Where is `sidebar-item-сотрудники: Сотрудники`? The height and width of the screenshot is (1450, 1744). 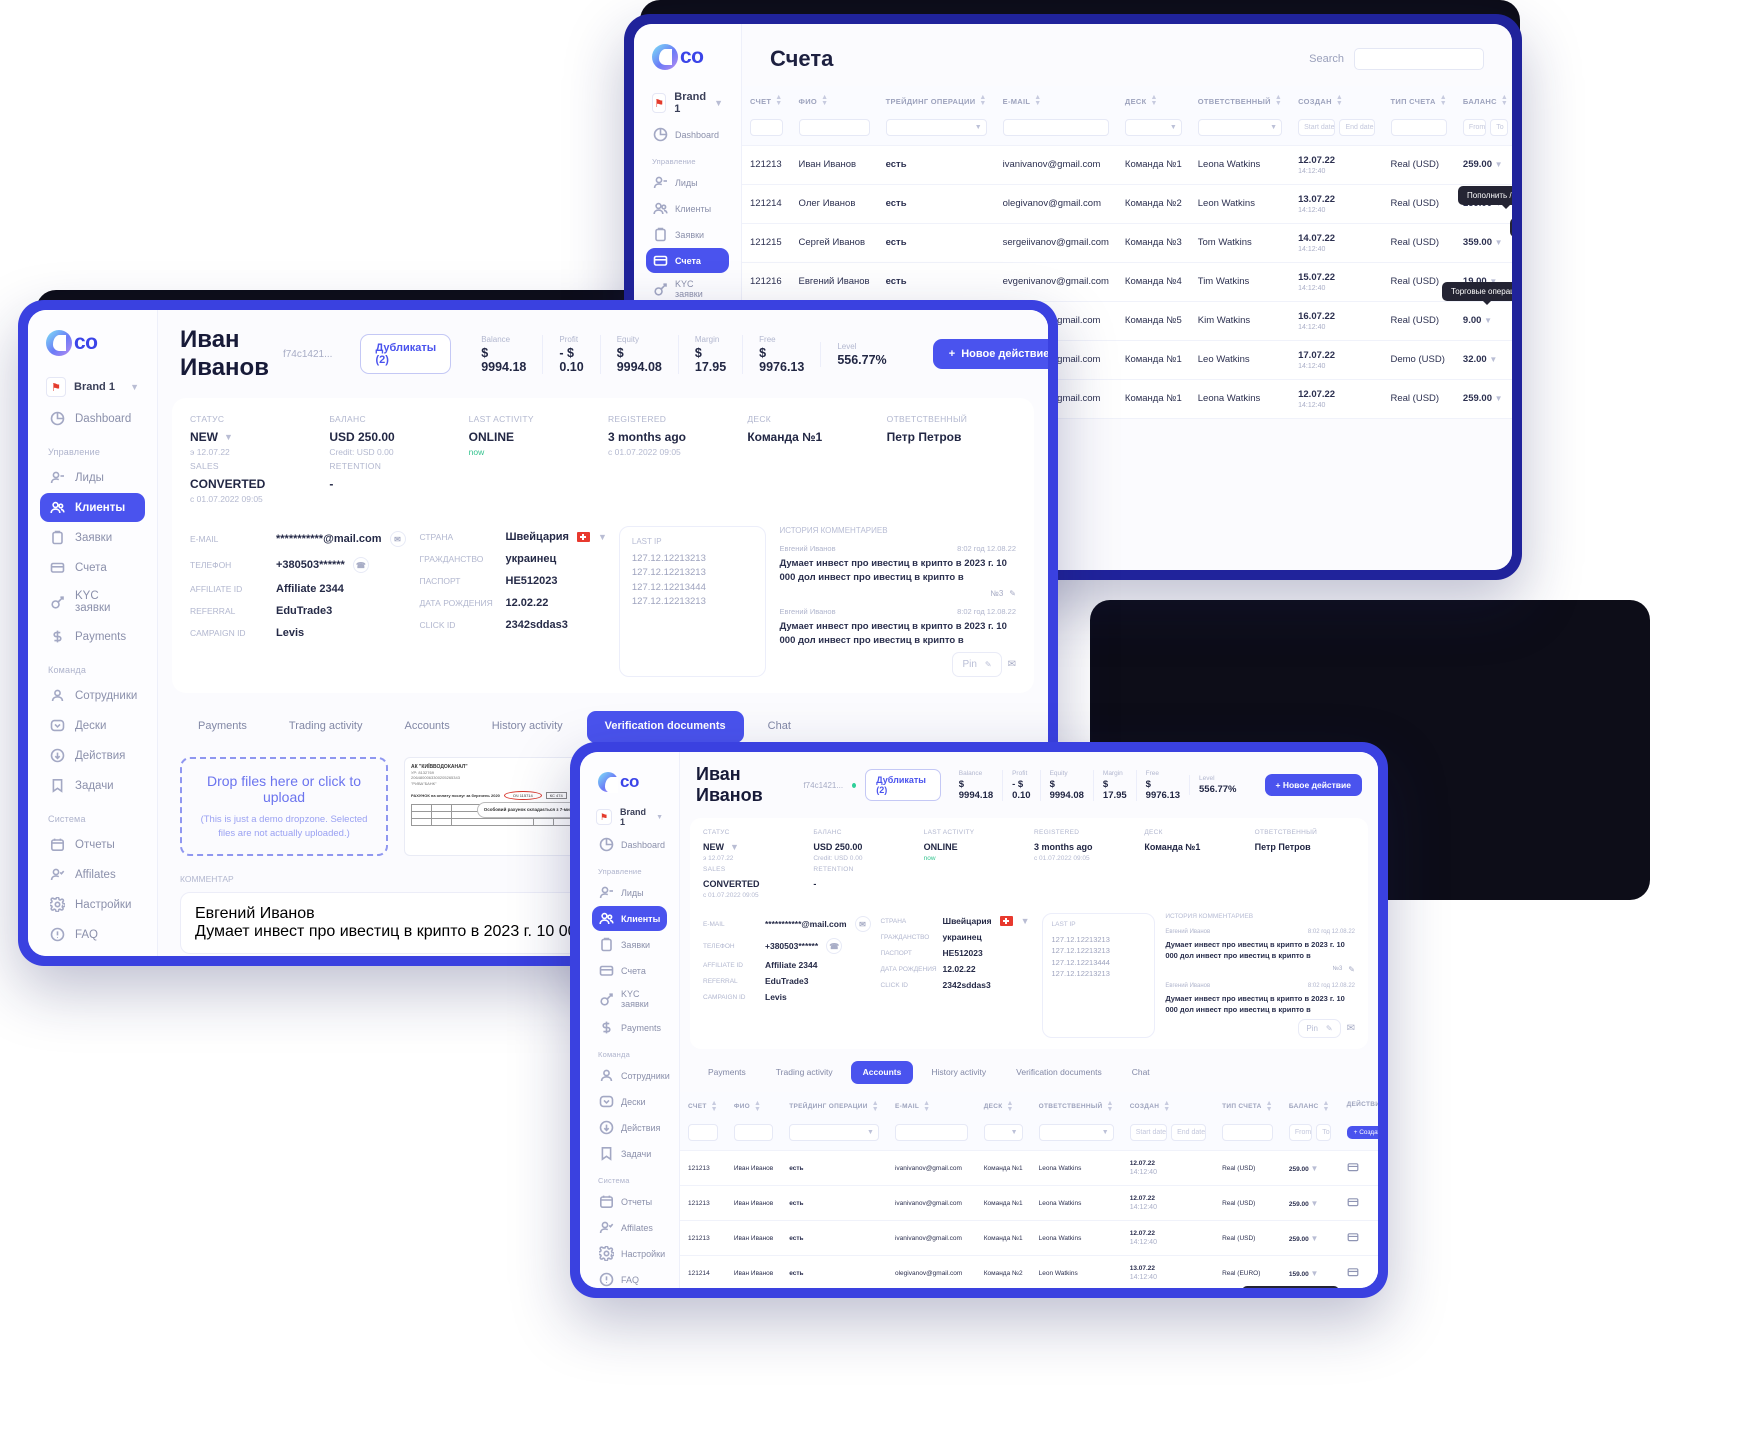
sidebar-item-сотрудники: Сотрудники is located at coordinates (92, 695).